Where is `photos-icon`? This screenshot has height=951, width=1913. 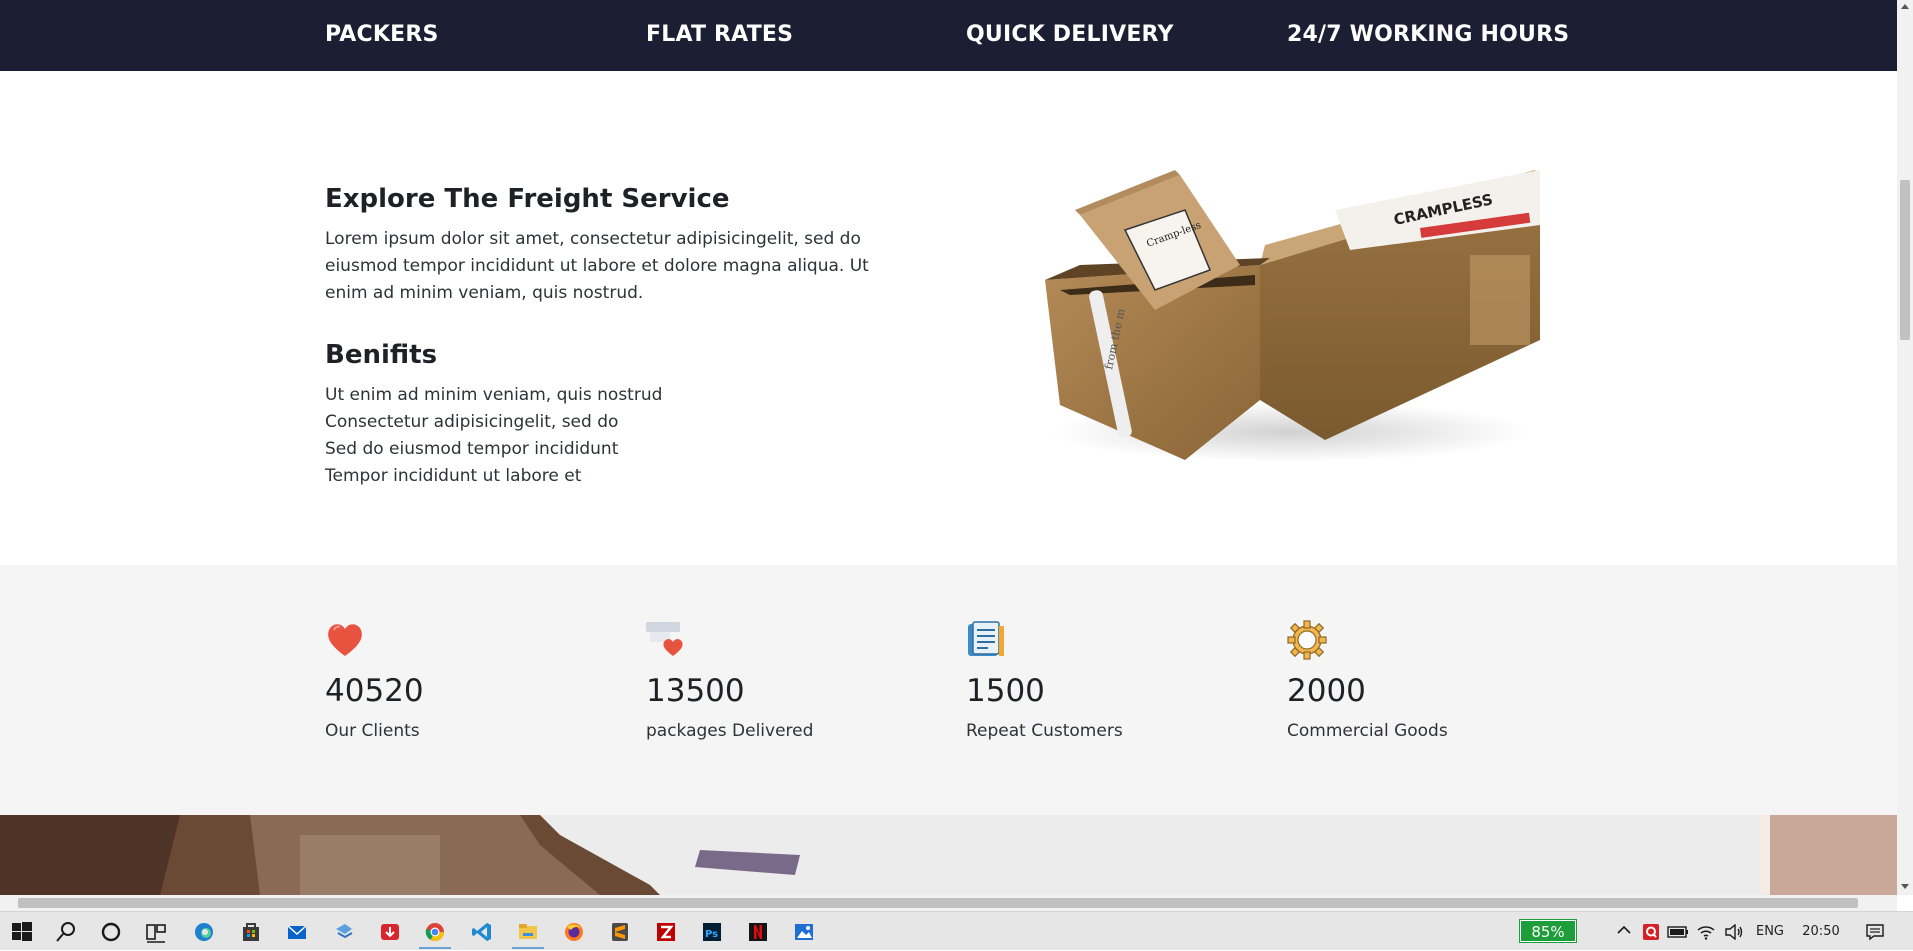 photos-icon is located at coordinates (804, 932).